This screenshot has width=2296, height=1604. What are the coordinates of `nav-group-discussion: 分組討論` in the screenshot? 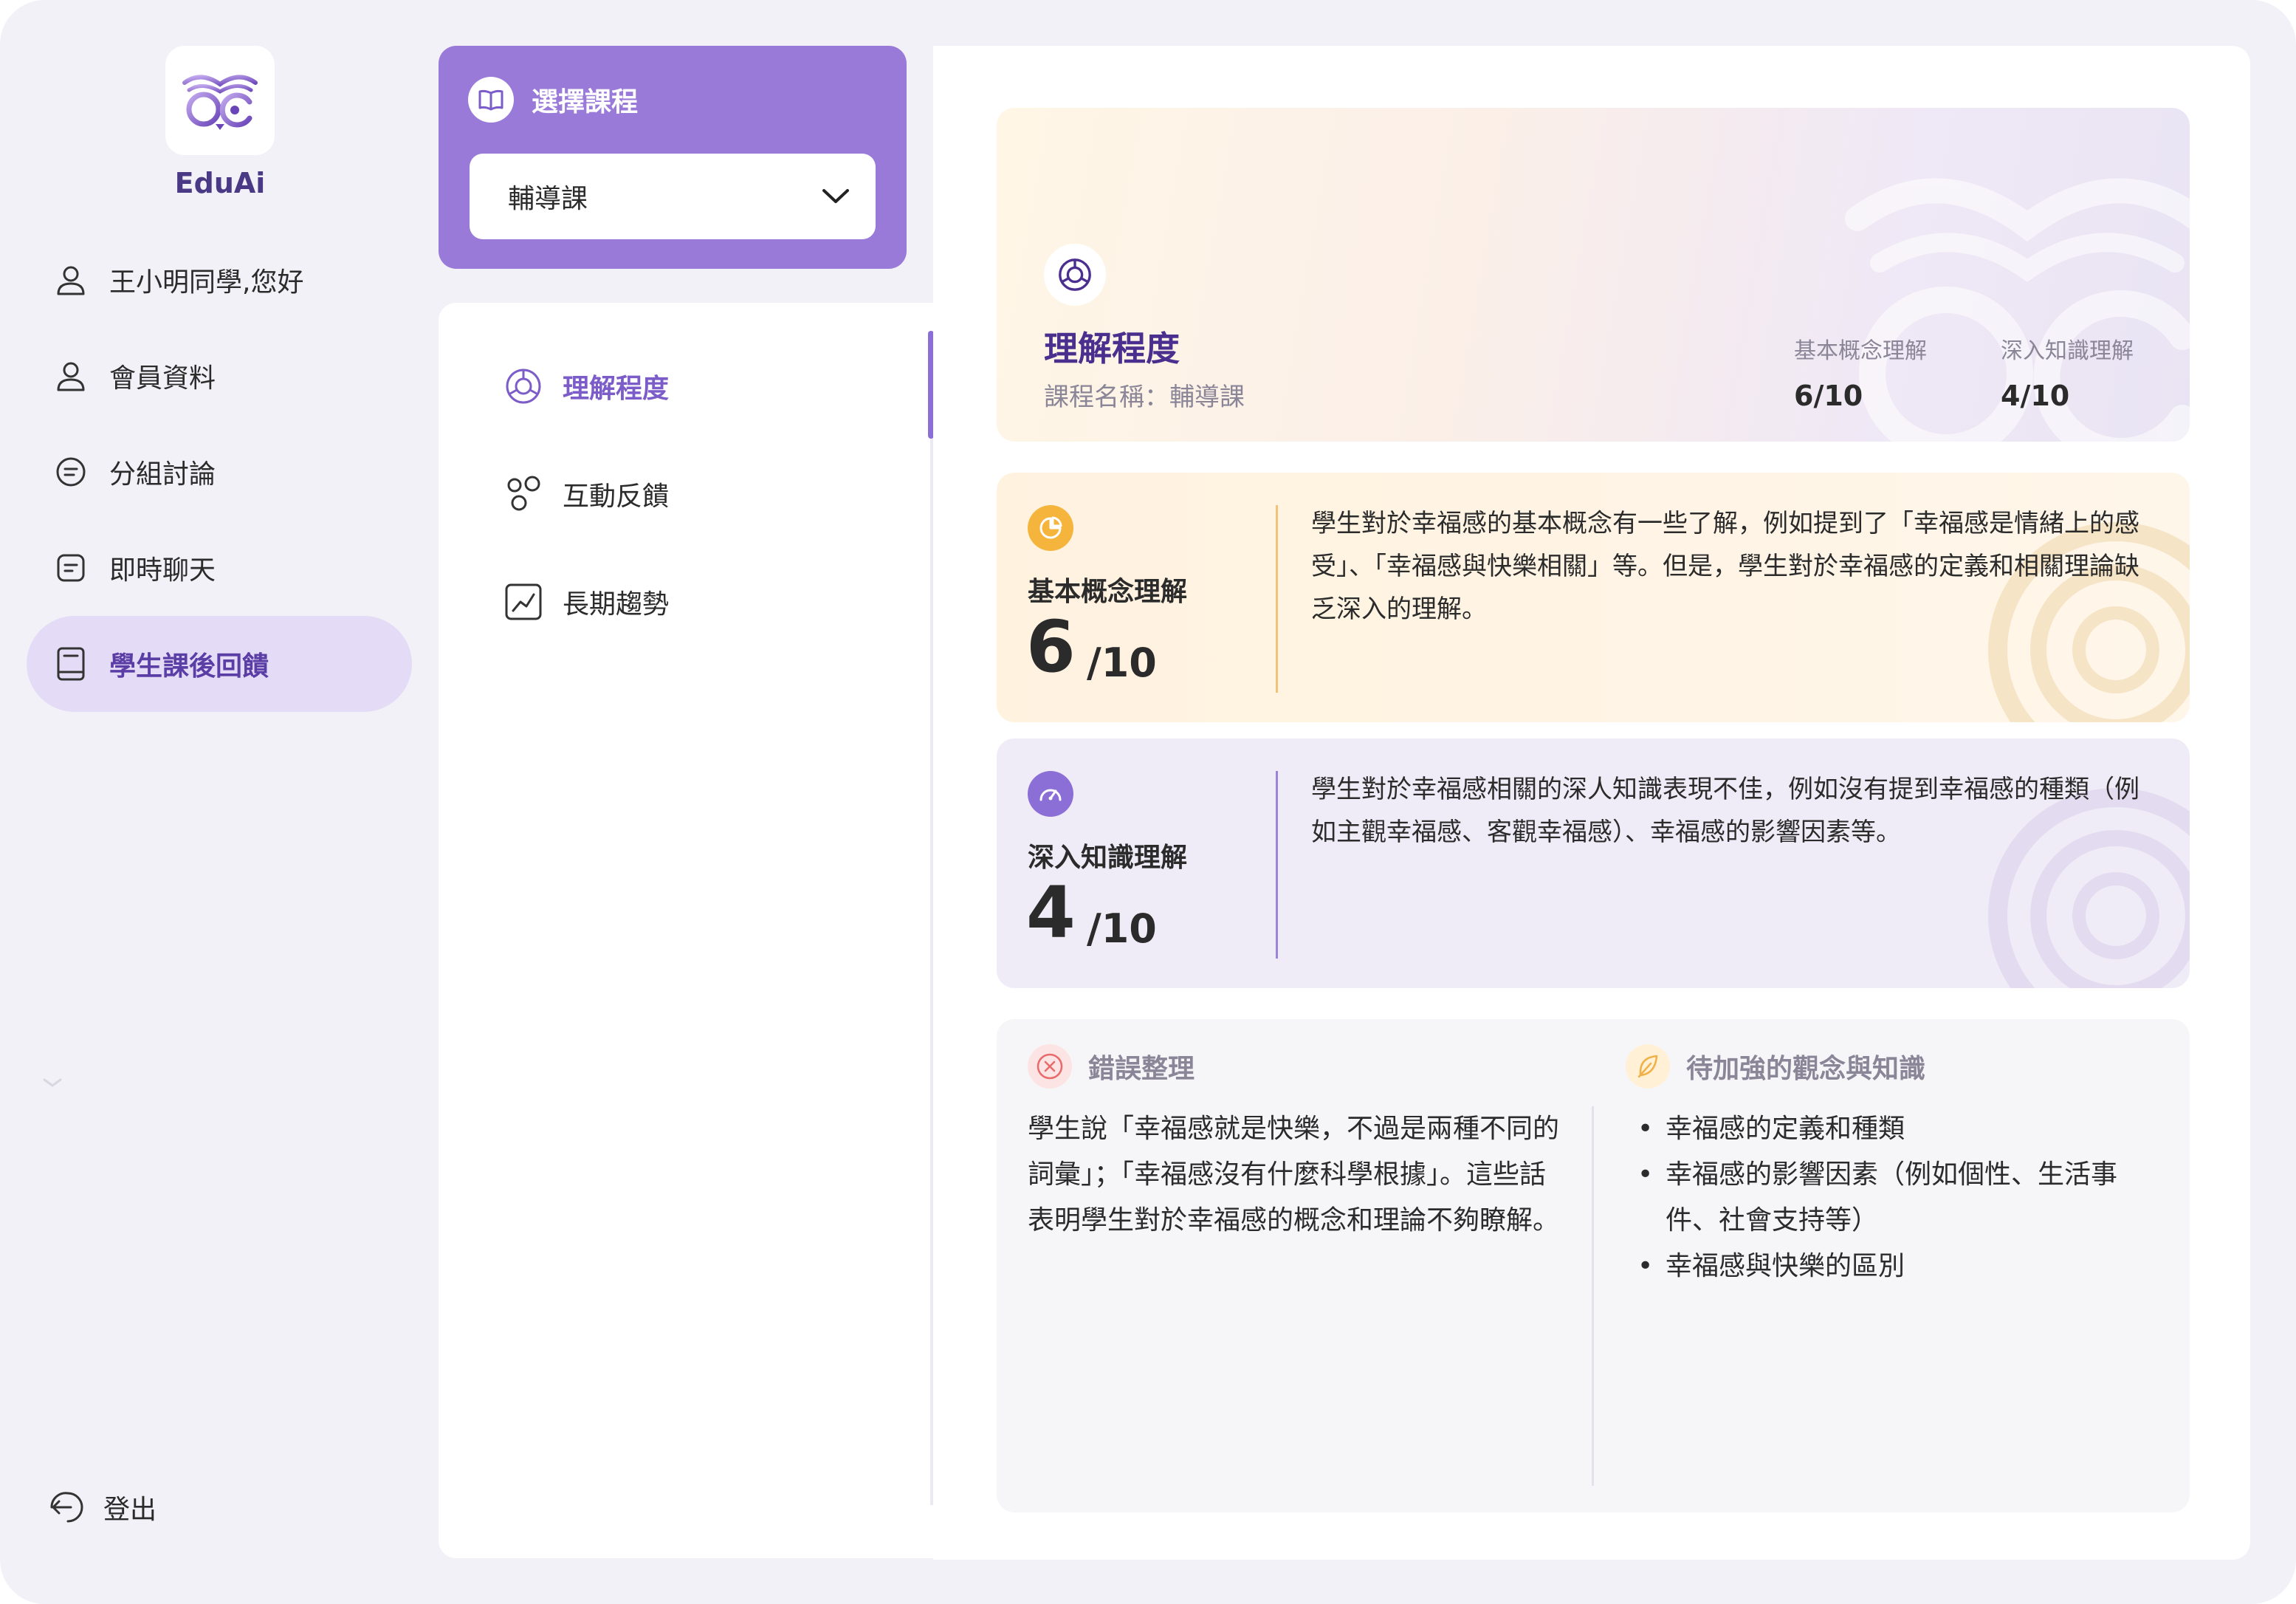 It's located at (220, 472).